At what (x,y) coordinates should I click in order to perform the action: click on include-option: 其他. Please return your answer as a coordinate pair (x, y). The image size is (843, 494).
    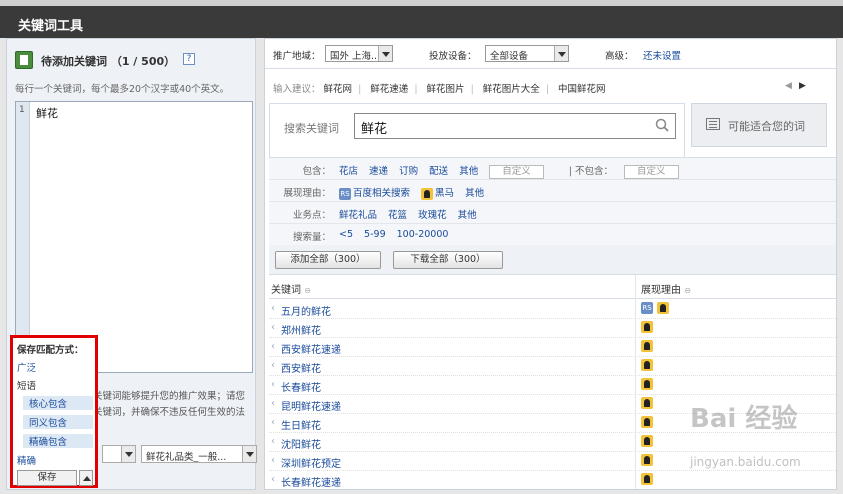
    Looking at the image, I should click on (468, 171).